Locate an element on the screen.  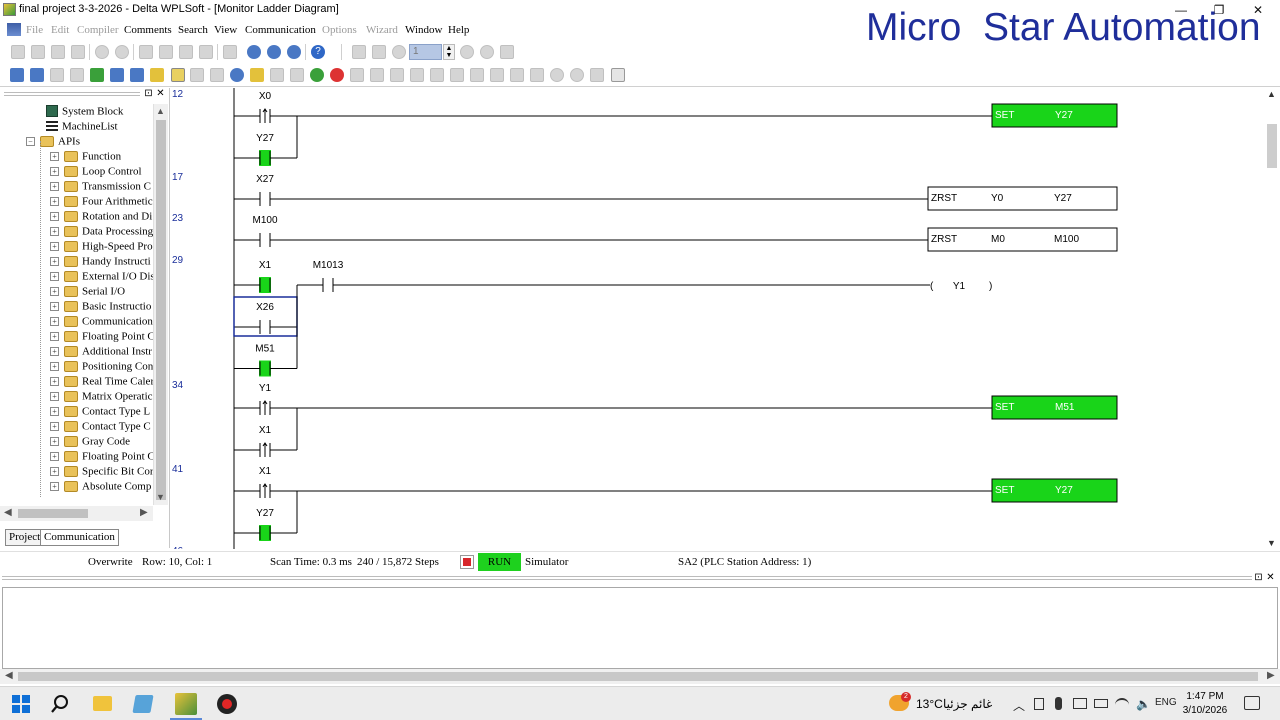
document-menu-icon is located at coordinates (14, 29).